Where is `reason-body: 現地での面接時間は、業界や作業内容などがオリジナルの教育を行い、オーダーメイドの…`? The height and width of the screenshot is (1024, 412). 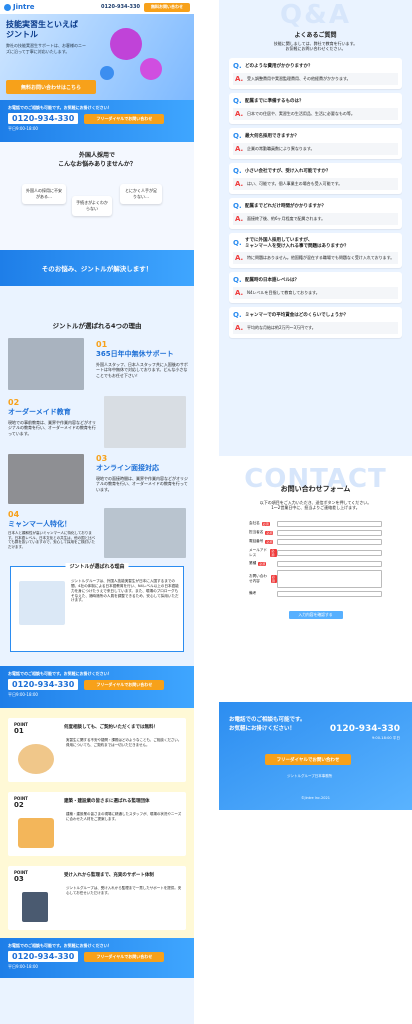
reason-body: 現地での面接時間は、業界や作業内容などがオリジナルの教育を行い、オーダーメイドの… is located at coordinates (142, 484).